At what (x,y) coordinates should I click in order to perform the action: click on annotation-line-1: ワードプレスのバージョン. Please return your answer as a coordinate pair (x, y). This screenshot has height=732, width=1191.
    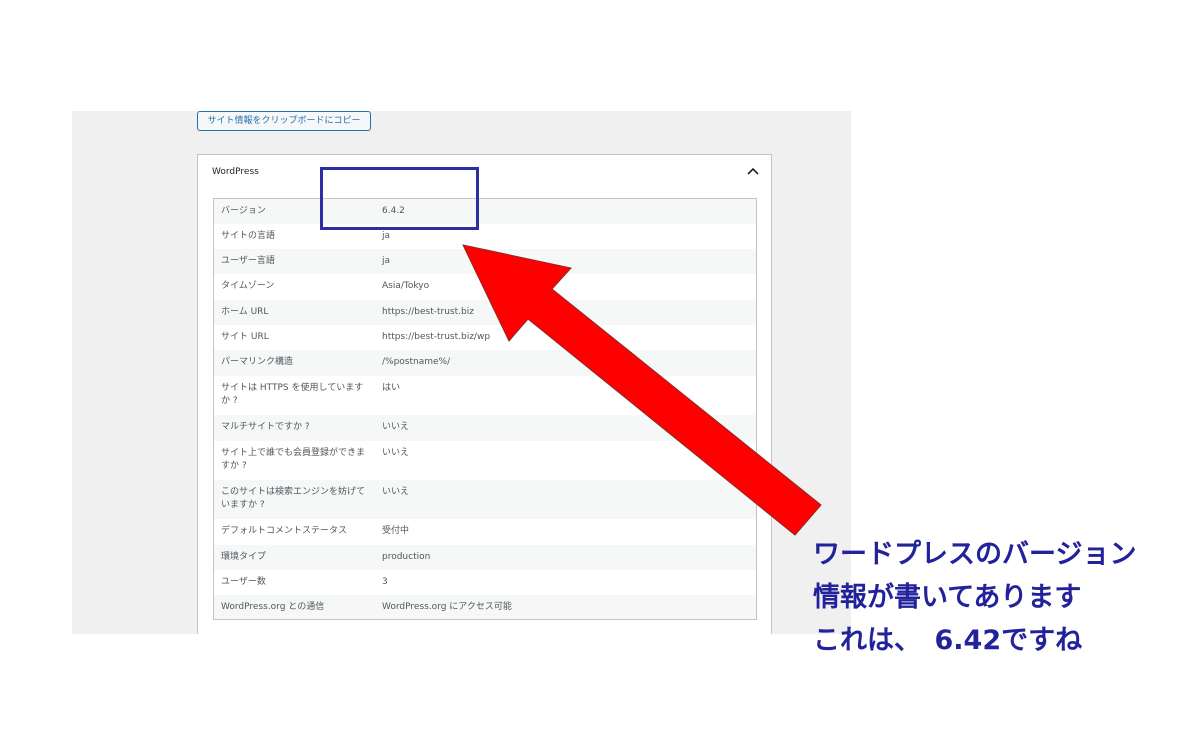
    Looking at the image, I should click on (975, 554).